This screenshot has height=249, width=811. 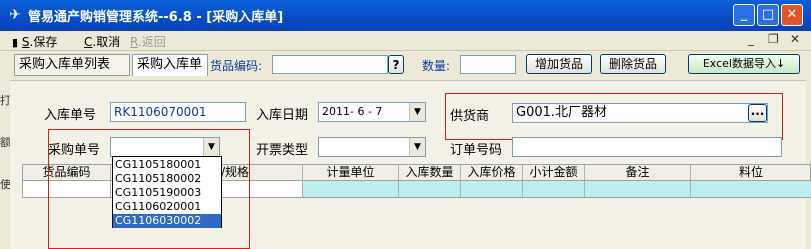 I want to click on supplier-field: G001.北厂器材, so click(x=640, y=113).